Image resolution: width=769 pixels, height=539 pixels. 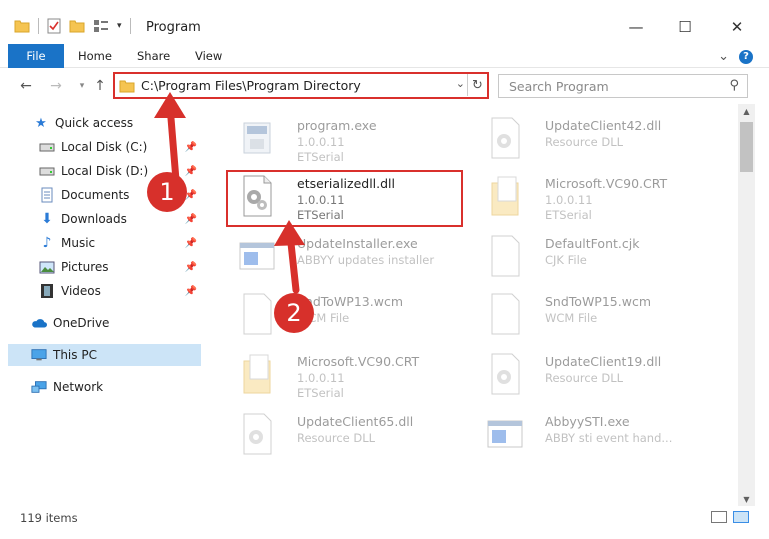 I want to click on step-1-badge: 1, so click(x=167, y=192).